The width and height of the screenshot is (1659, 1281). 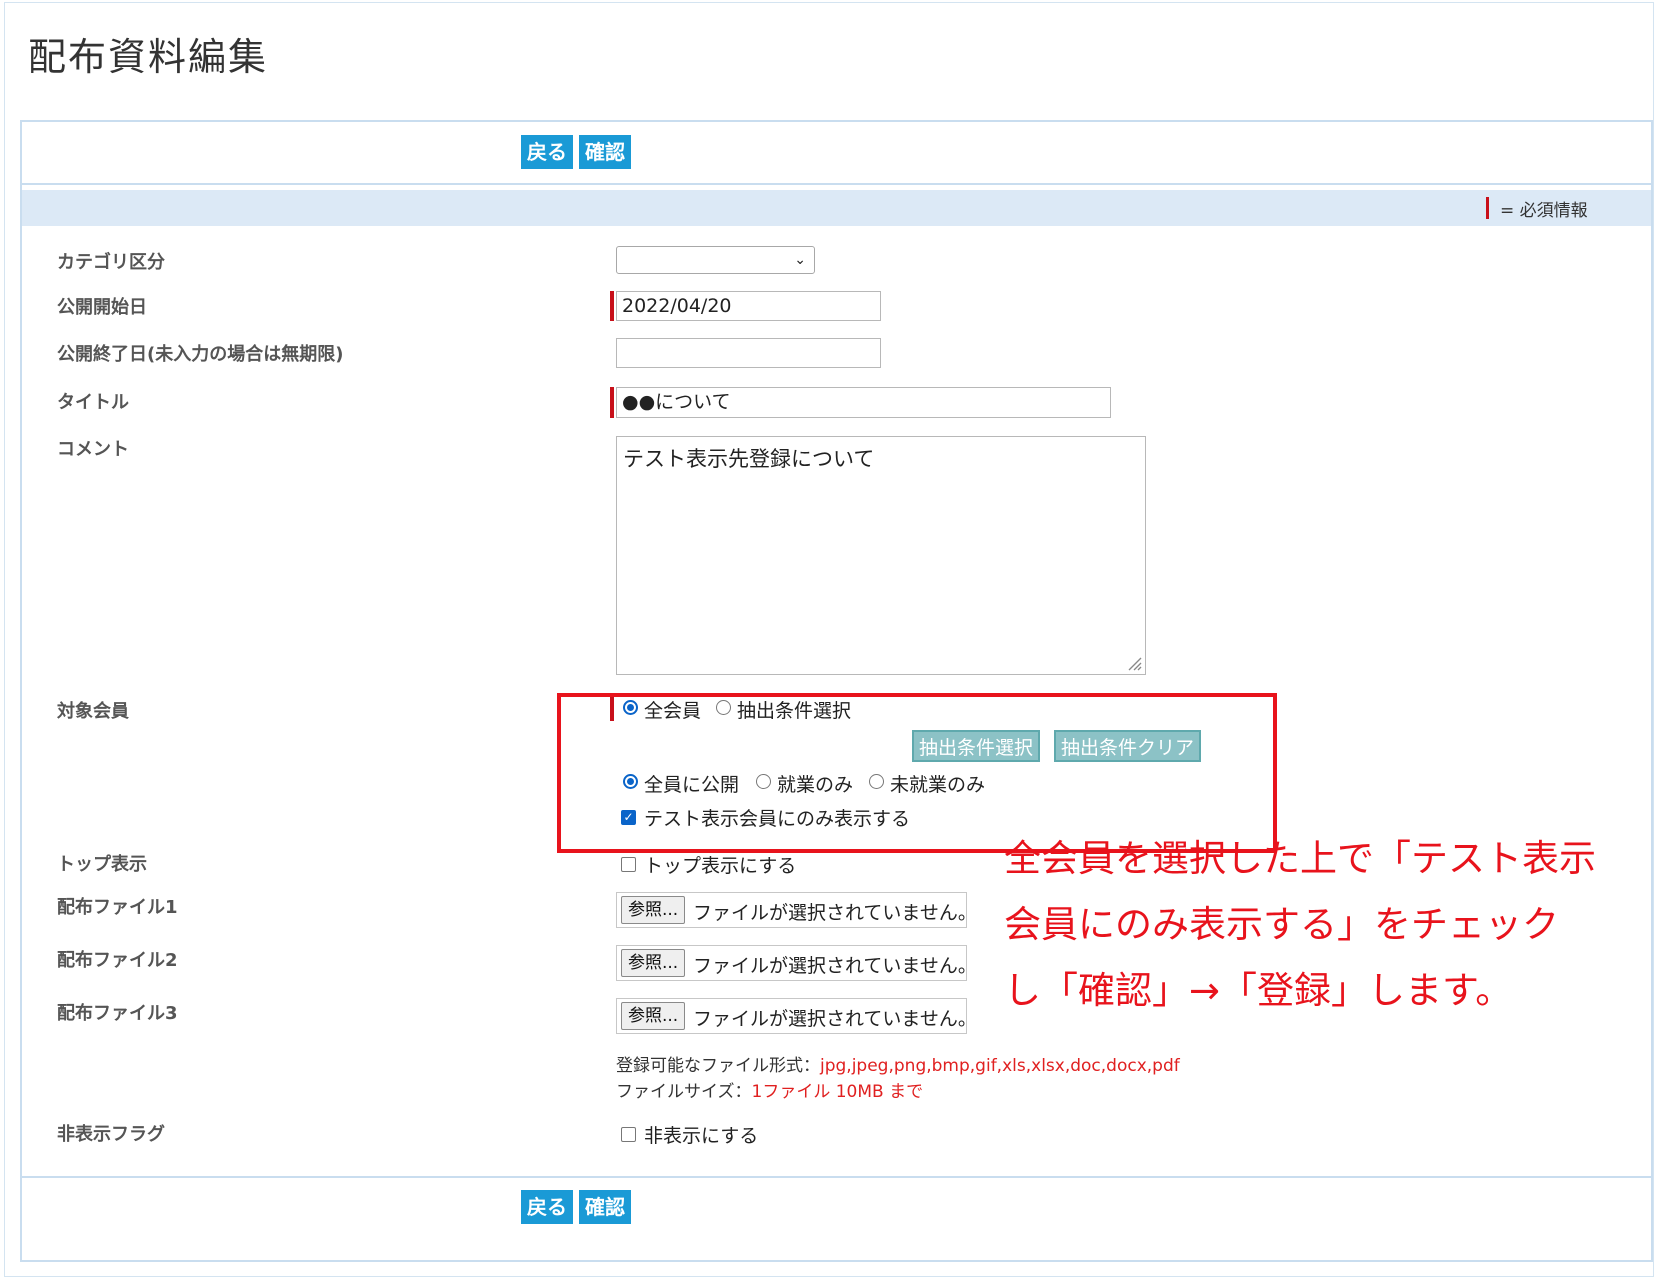 What do you see at coordinates (749, 459) in the screenshot?
I see `comment-text: テスト表示先登録について` at bounding box center [749, 459].